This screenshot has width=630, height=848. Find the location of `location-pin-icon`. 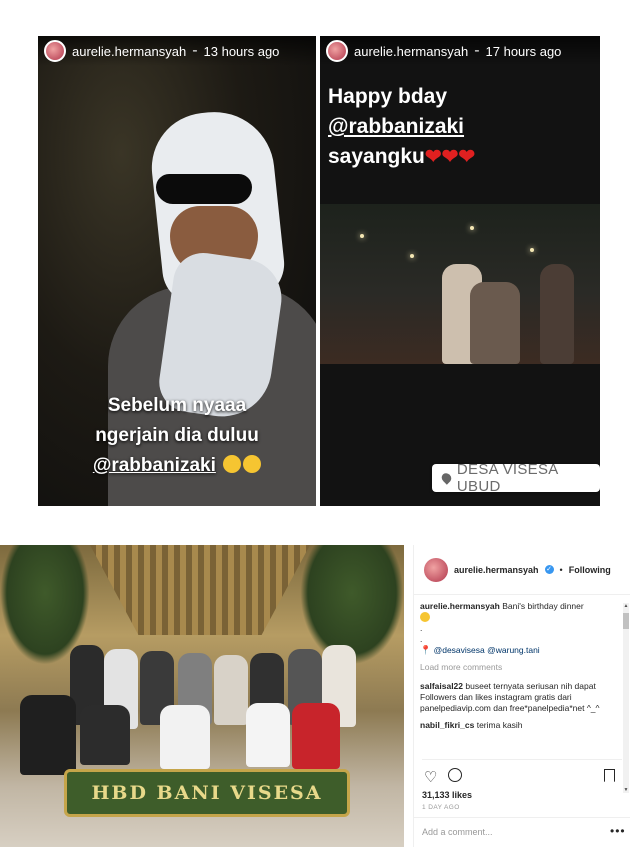

location-pin-icon is located at coordinates (446, 478).